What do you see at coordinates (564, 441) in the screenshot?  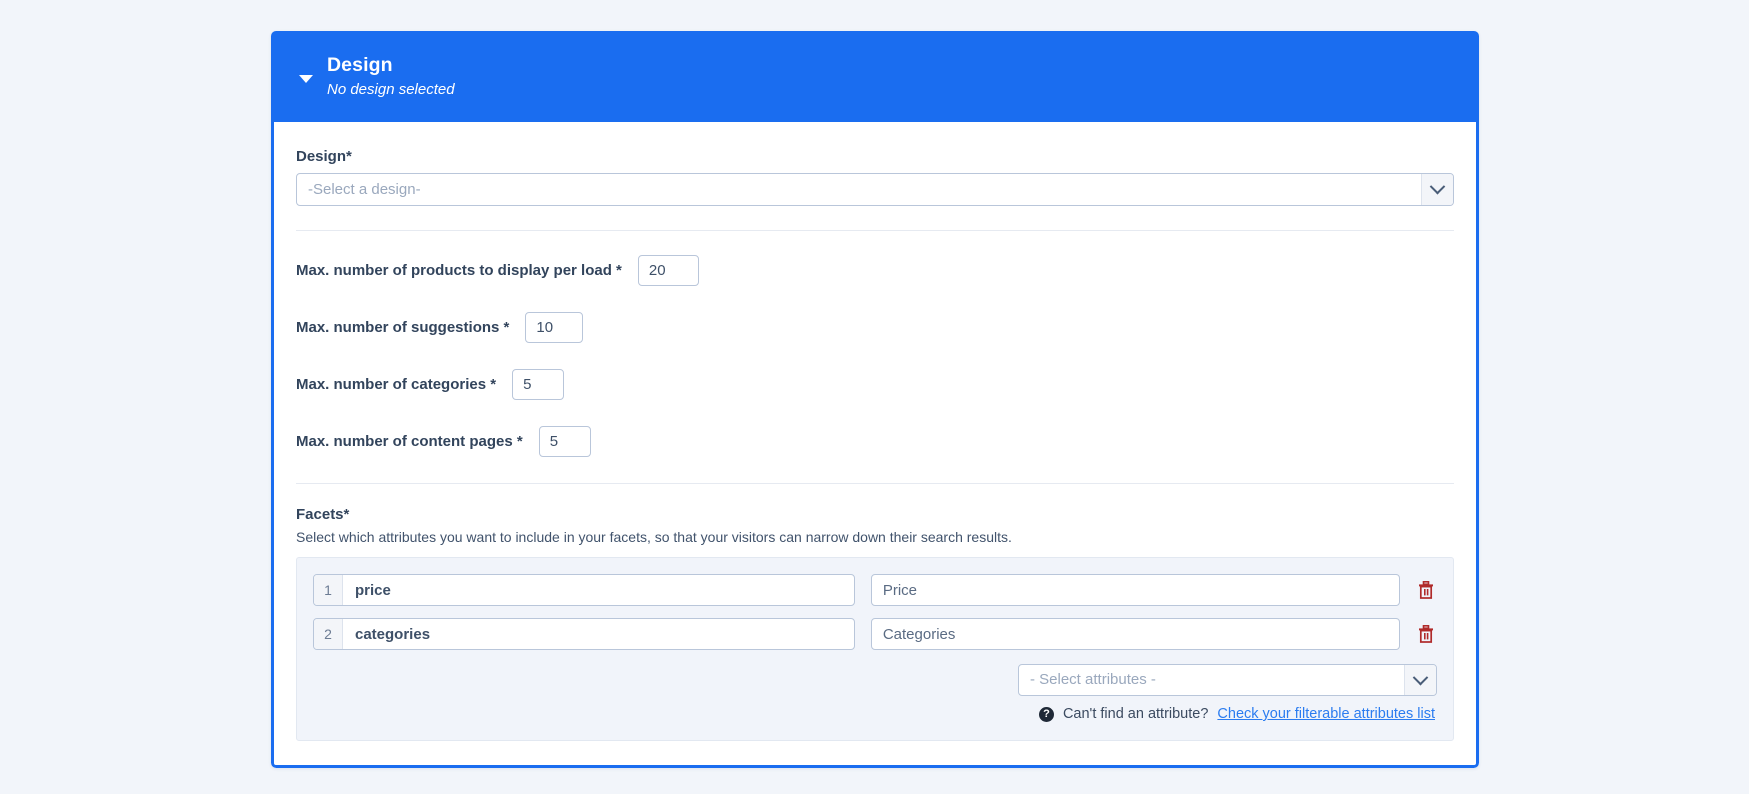 I see `input-max-content-pages` at bounding box center [564, 441].